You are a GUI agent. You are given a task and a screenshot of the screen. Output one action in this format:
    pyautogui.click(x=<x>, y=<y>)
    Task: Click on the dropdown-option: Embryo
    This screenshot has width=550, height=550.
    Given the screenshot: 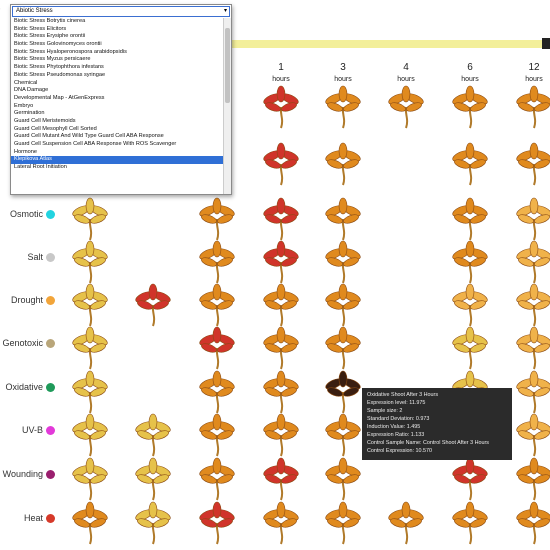 What is the action you would take?
    pyautogui.click(x=121, y=107)
    